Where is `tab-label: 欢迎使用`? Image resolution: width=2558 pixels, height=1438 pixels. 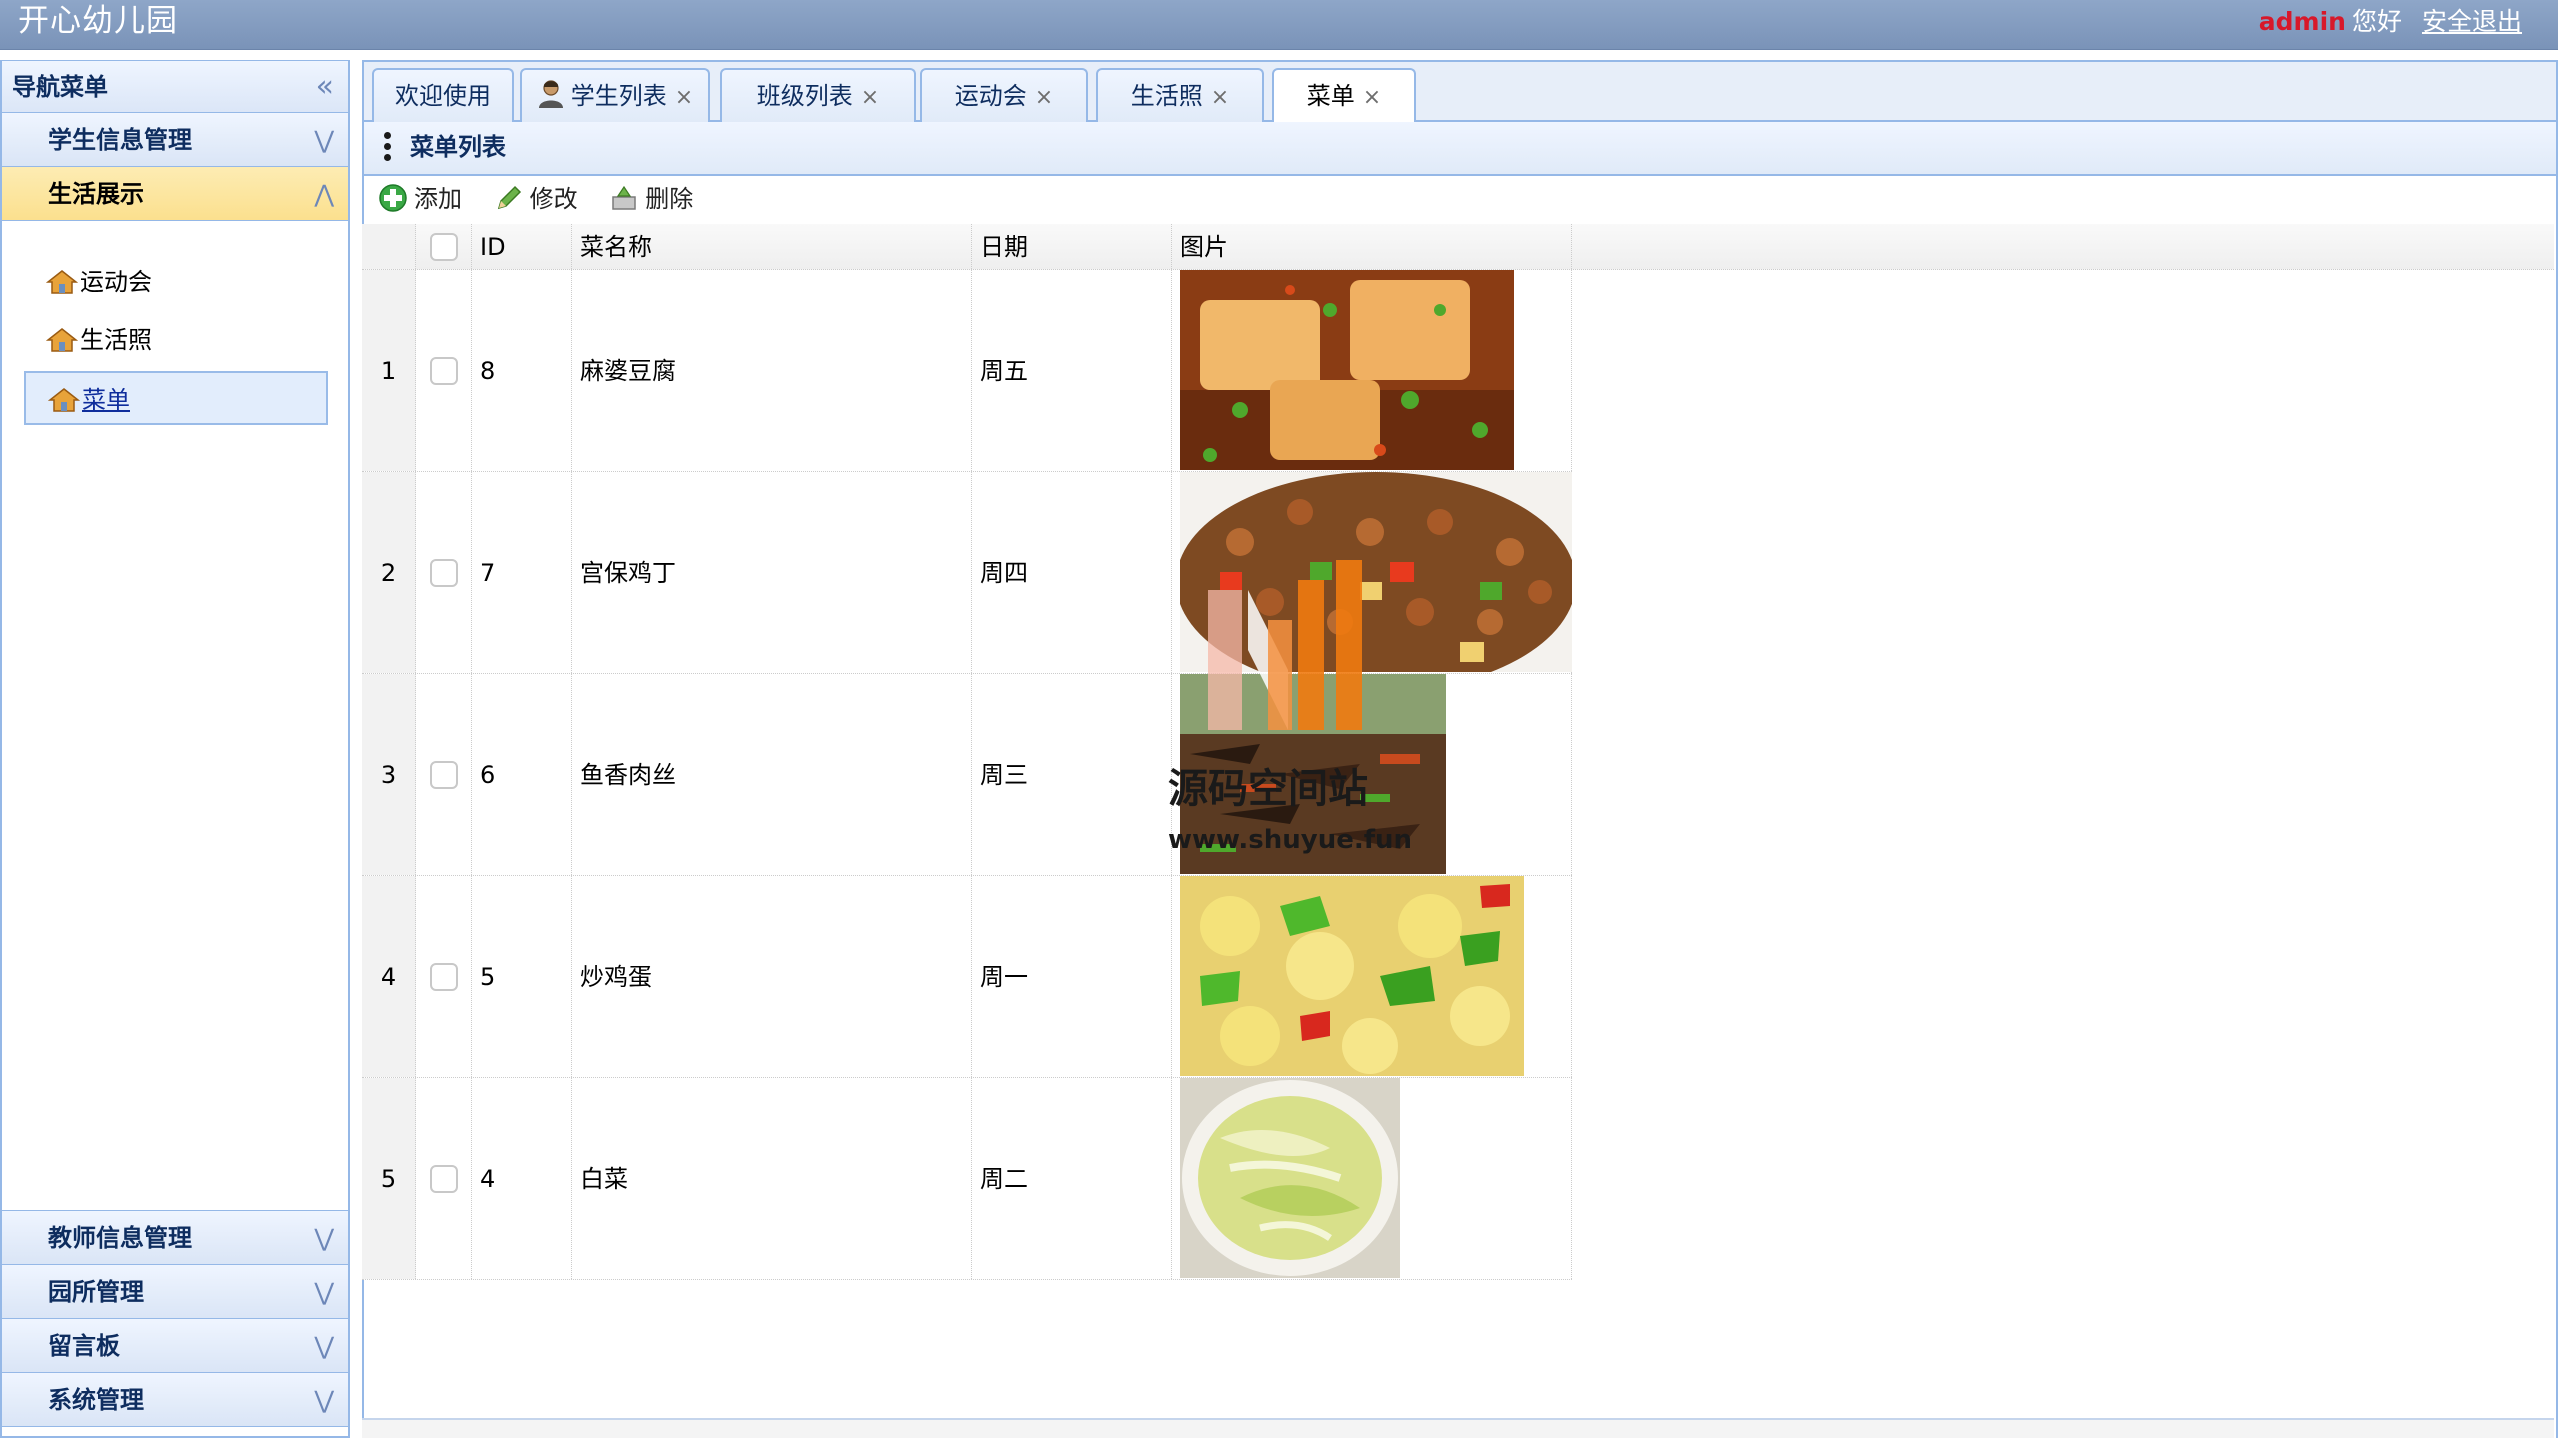
tab-label: 欢迎使用 is located at coordinates (443, 96).